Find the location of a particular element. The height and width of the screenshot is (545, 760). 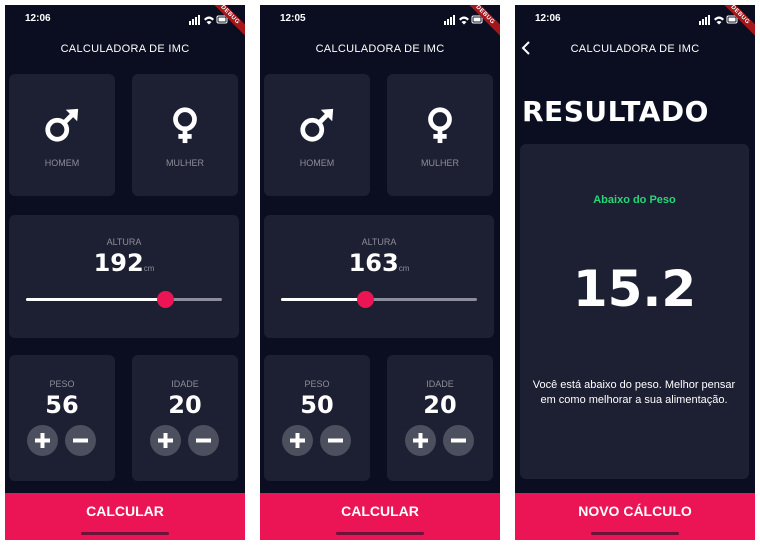

new-calculation-label: NOVO CÁLCULO is located at coordinates (635, 511).